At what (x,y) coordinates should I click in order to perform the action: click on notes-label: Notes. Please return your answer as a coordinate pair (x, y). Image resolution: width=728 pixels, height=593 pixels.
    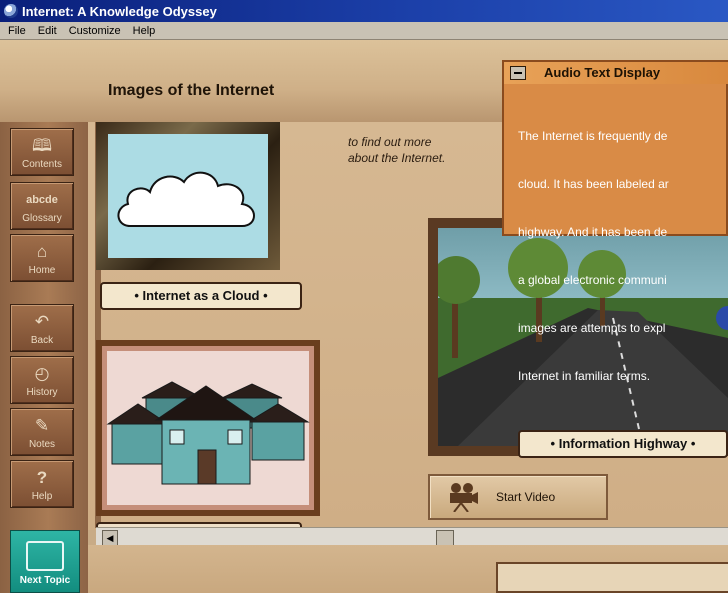
    Looking at the image, I should click on (42, 444).